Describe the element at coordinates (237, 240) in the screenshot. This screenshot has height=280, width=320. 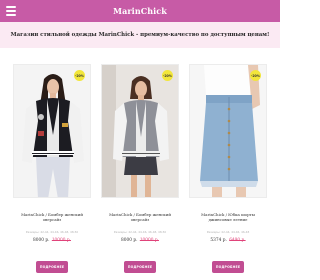
I see `old-price: 6490 р.` at that location.